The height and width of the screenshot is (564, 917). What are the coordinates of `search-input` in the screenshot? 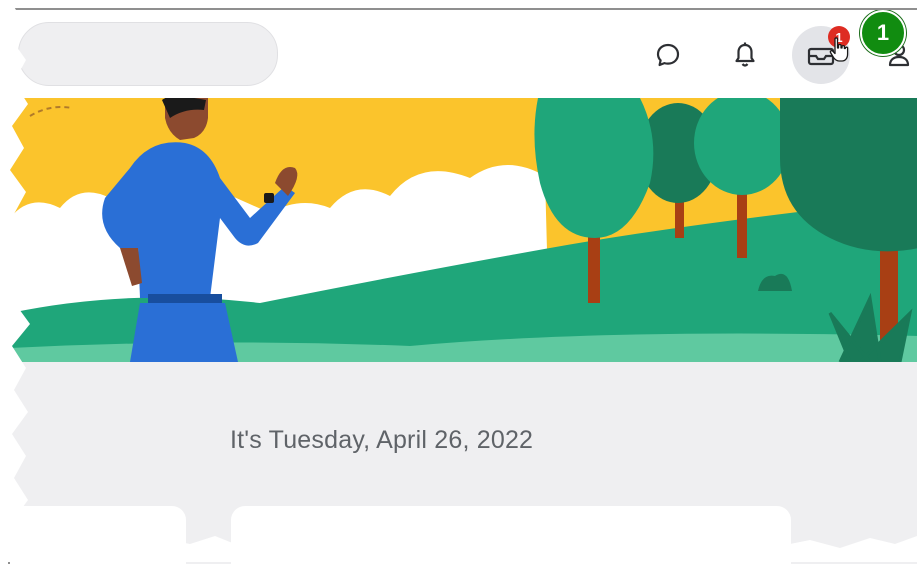 It's located at (148, 54).